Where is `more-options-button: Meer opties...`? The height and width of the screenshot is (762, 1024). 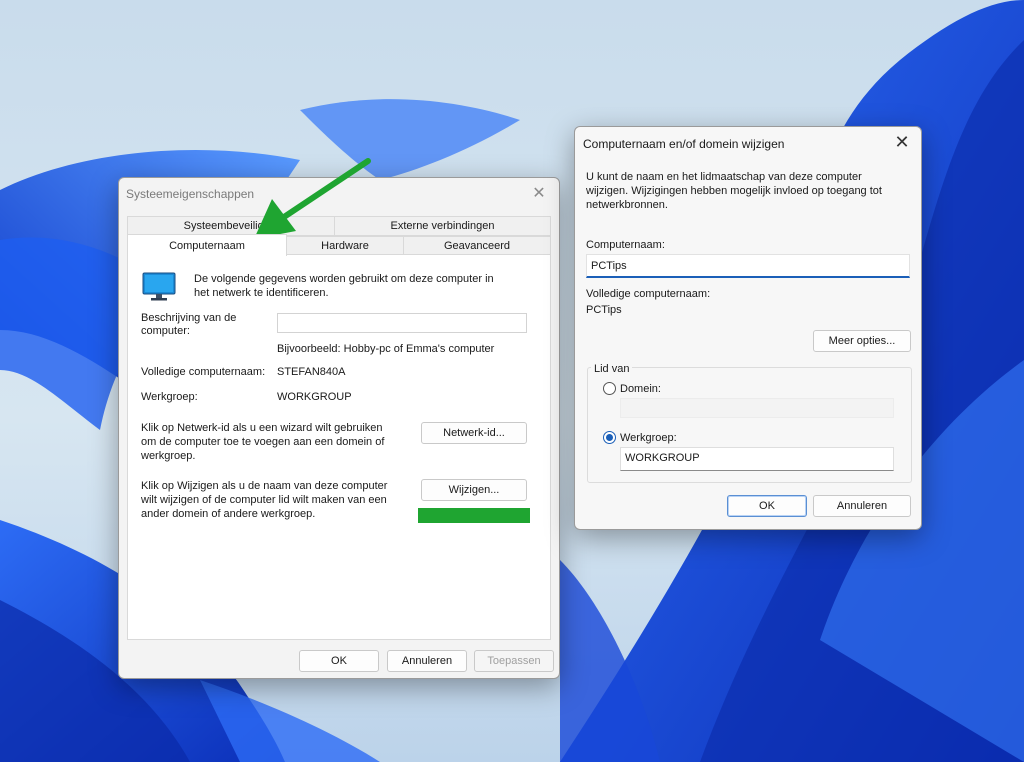 more-options-button: Meer opties... is located at coordinates (862, 341).